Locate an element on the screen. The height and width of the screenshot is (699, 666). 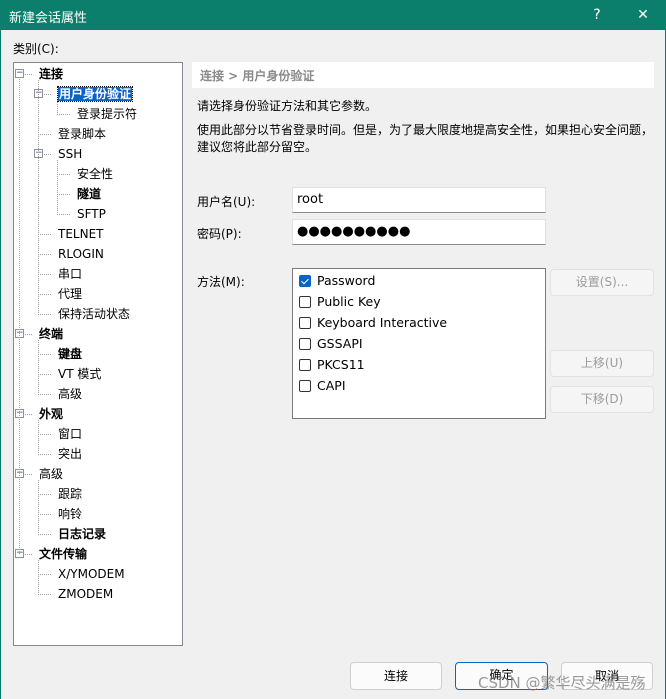
tree-item: SFTP is located at coordinates (91, 214).